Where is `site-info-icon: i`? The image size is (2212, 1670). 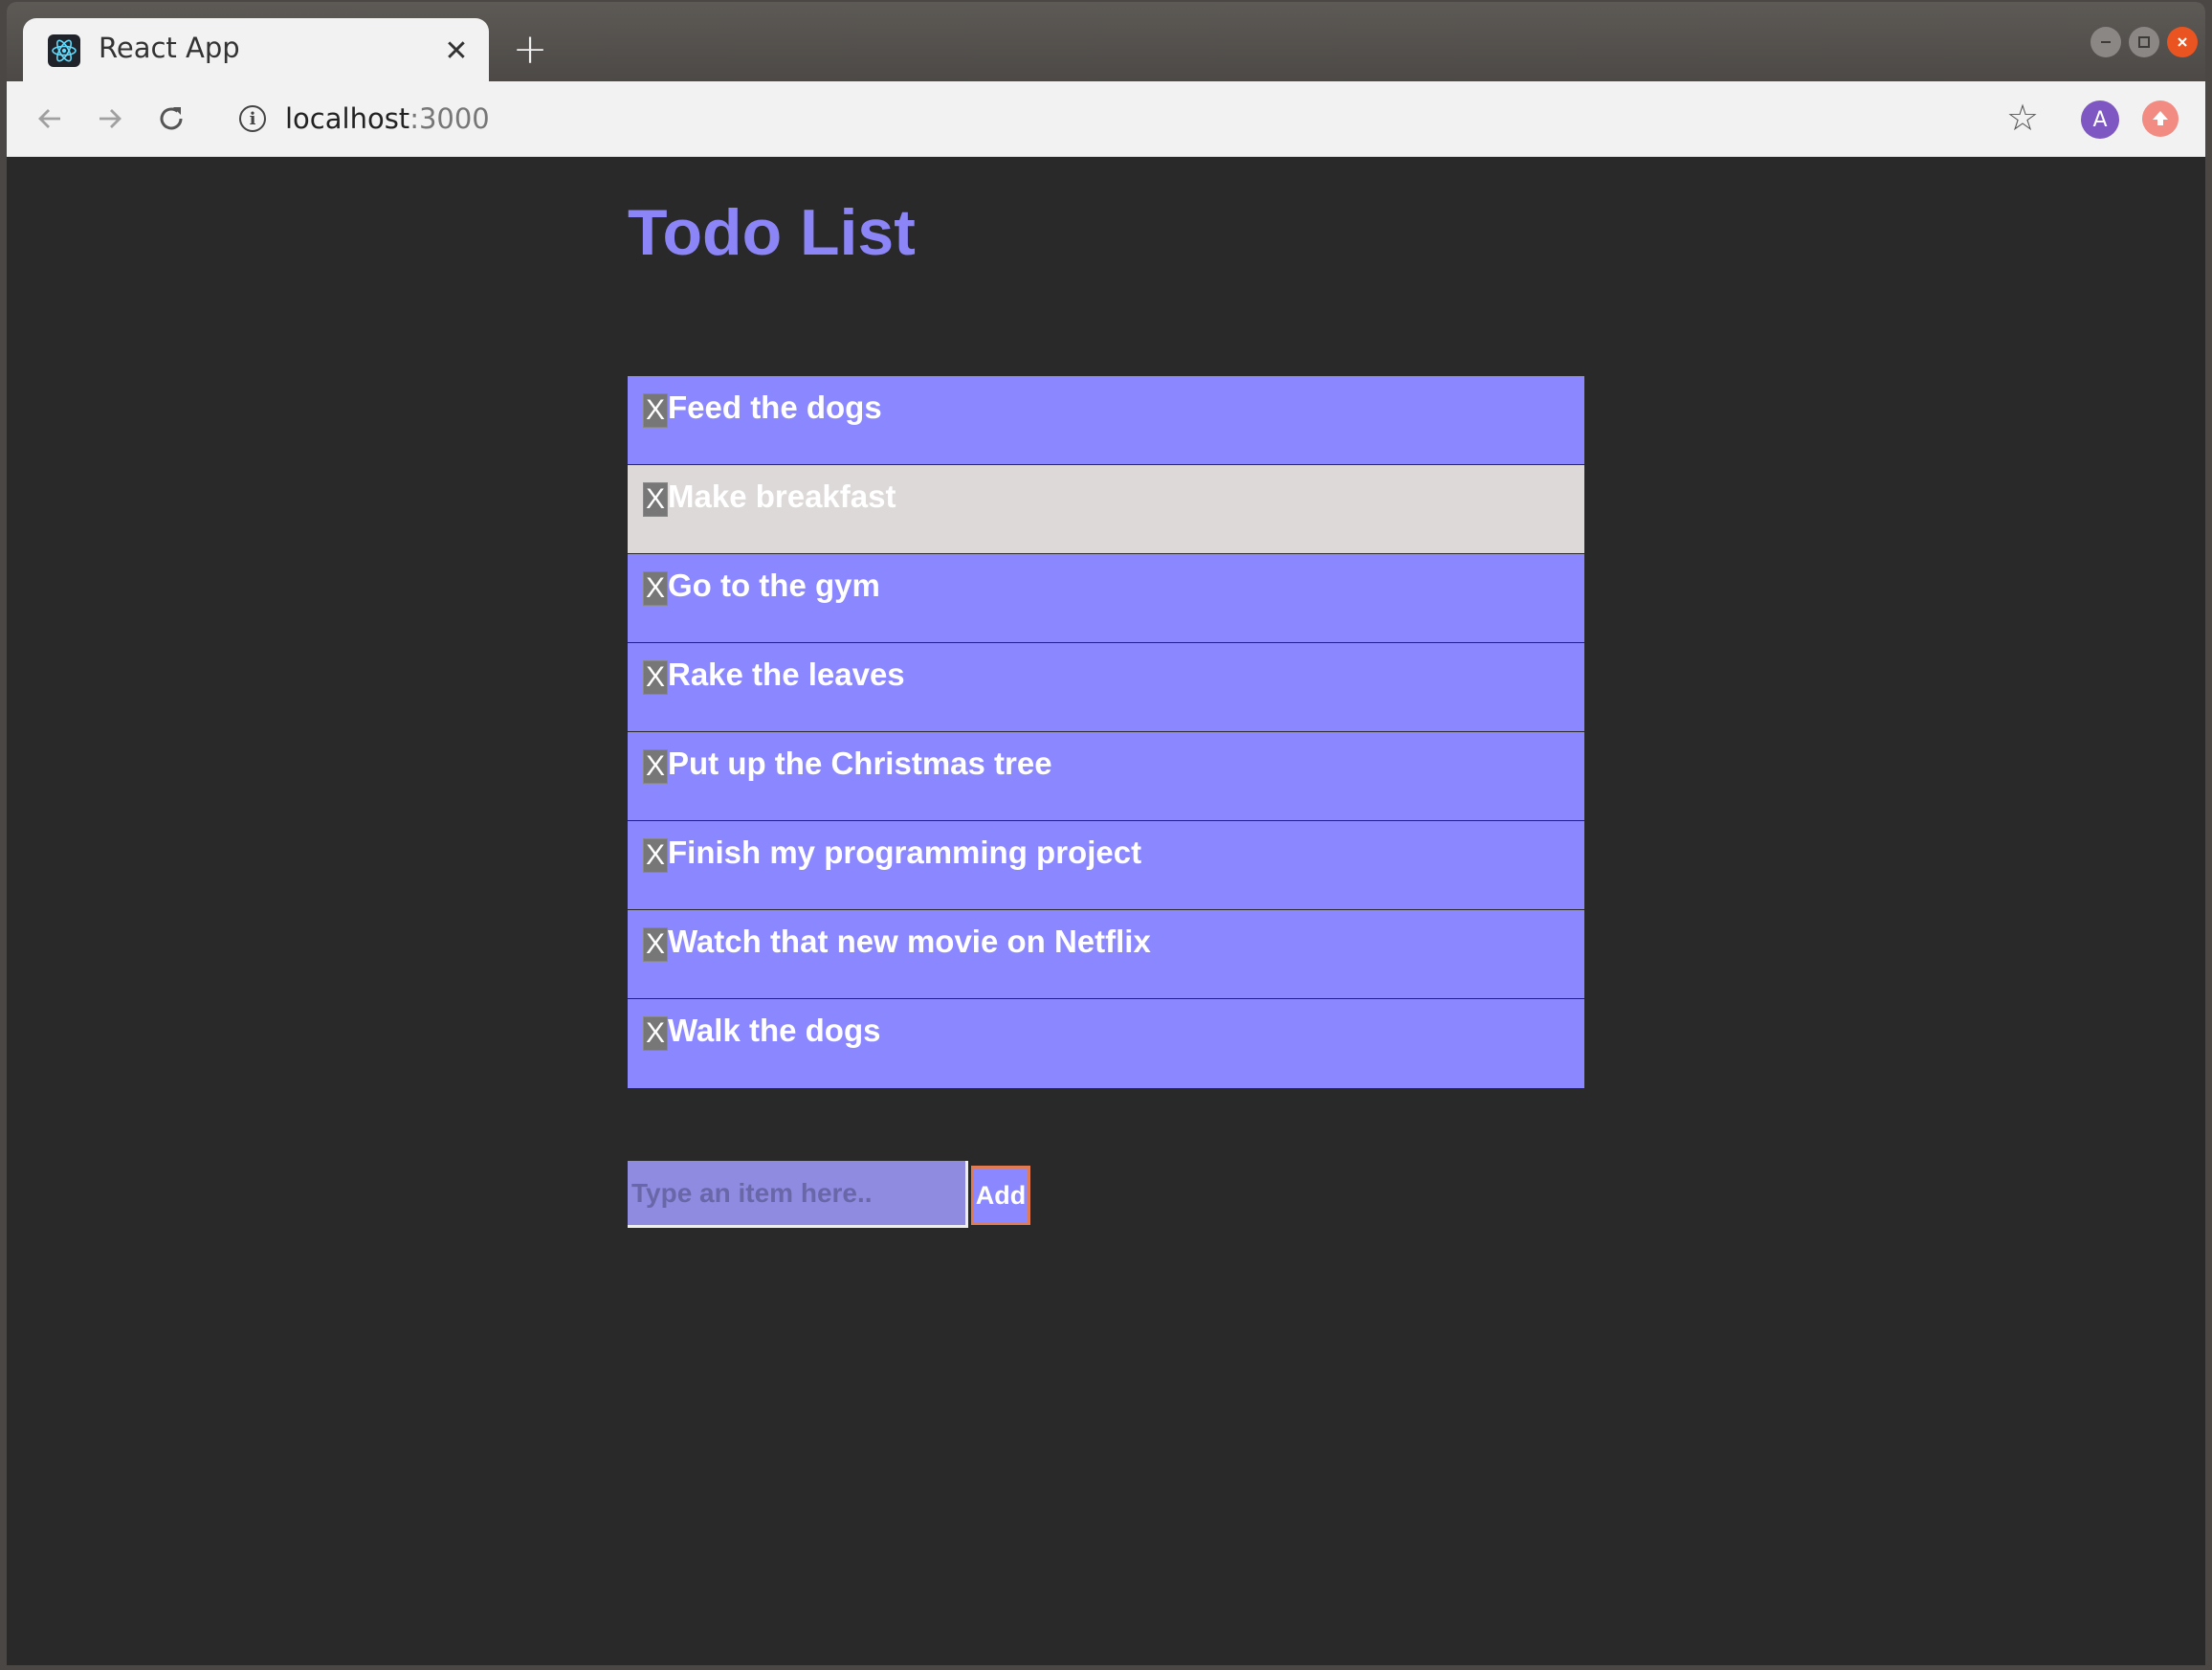
site-info-icon: i is located at coordinates (252, 118).